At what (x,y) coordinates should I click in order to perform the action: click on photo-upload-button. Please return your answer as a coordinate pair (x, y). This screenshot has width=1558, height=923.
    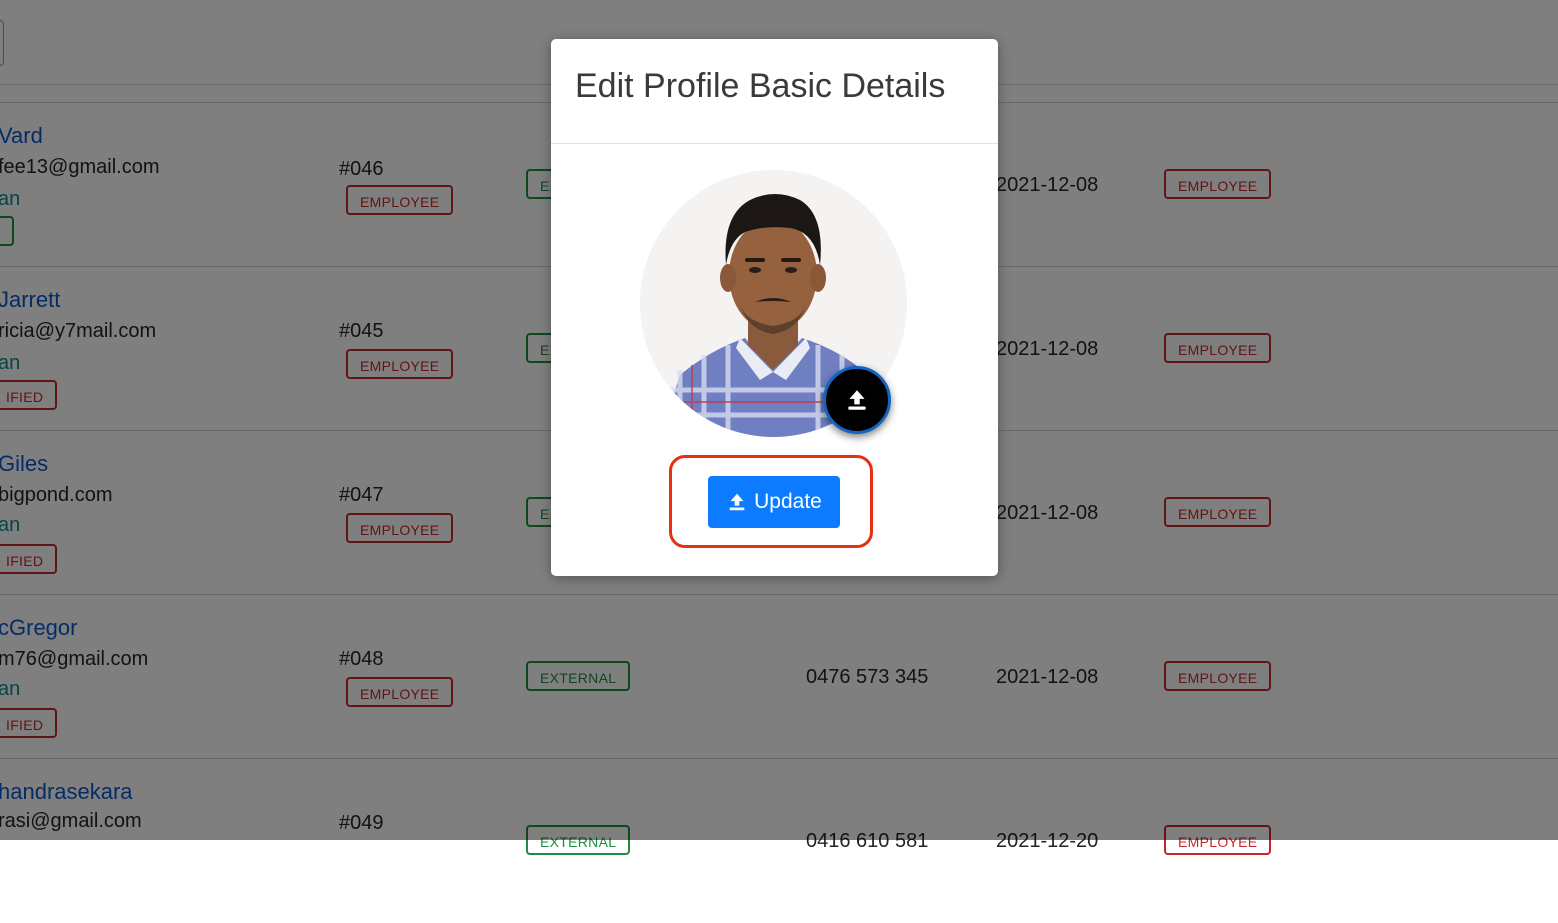
    Looking at the image, I should click on (857, 400).